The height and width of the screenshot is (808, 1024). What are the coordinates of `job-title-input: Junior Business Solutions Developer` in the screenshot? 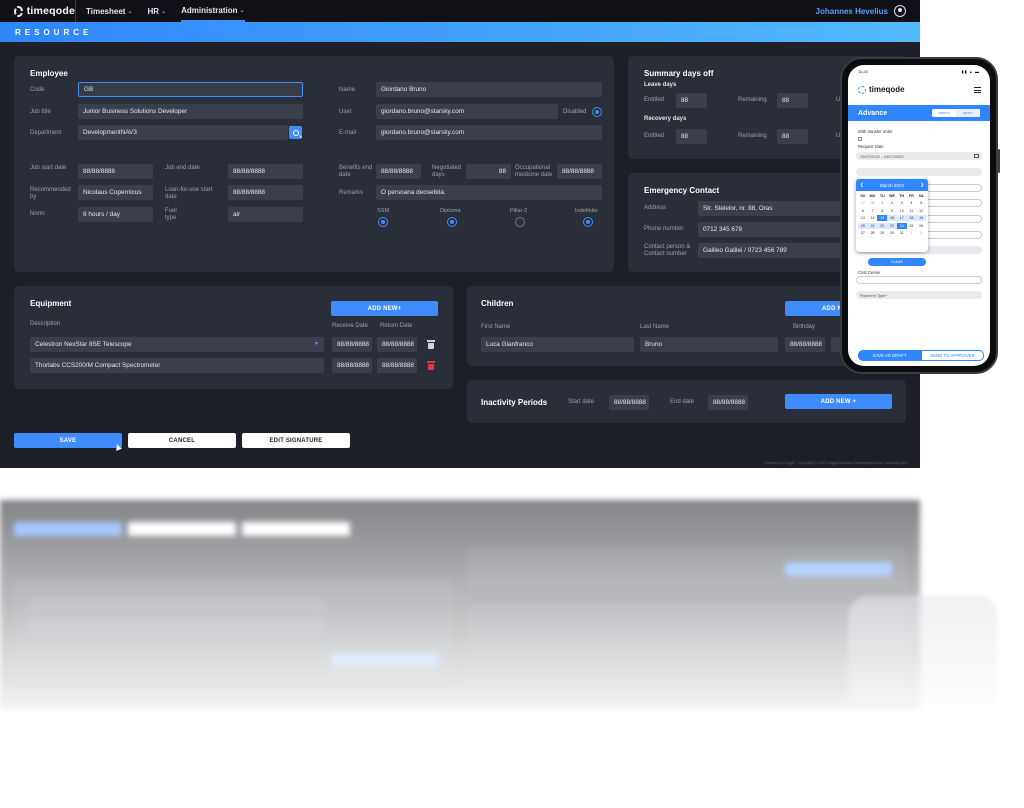 It's located at (190, 111).